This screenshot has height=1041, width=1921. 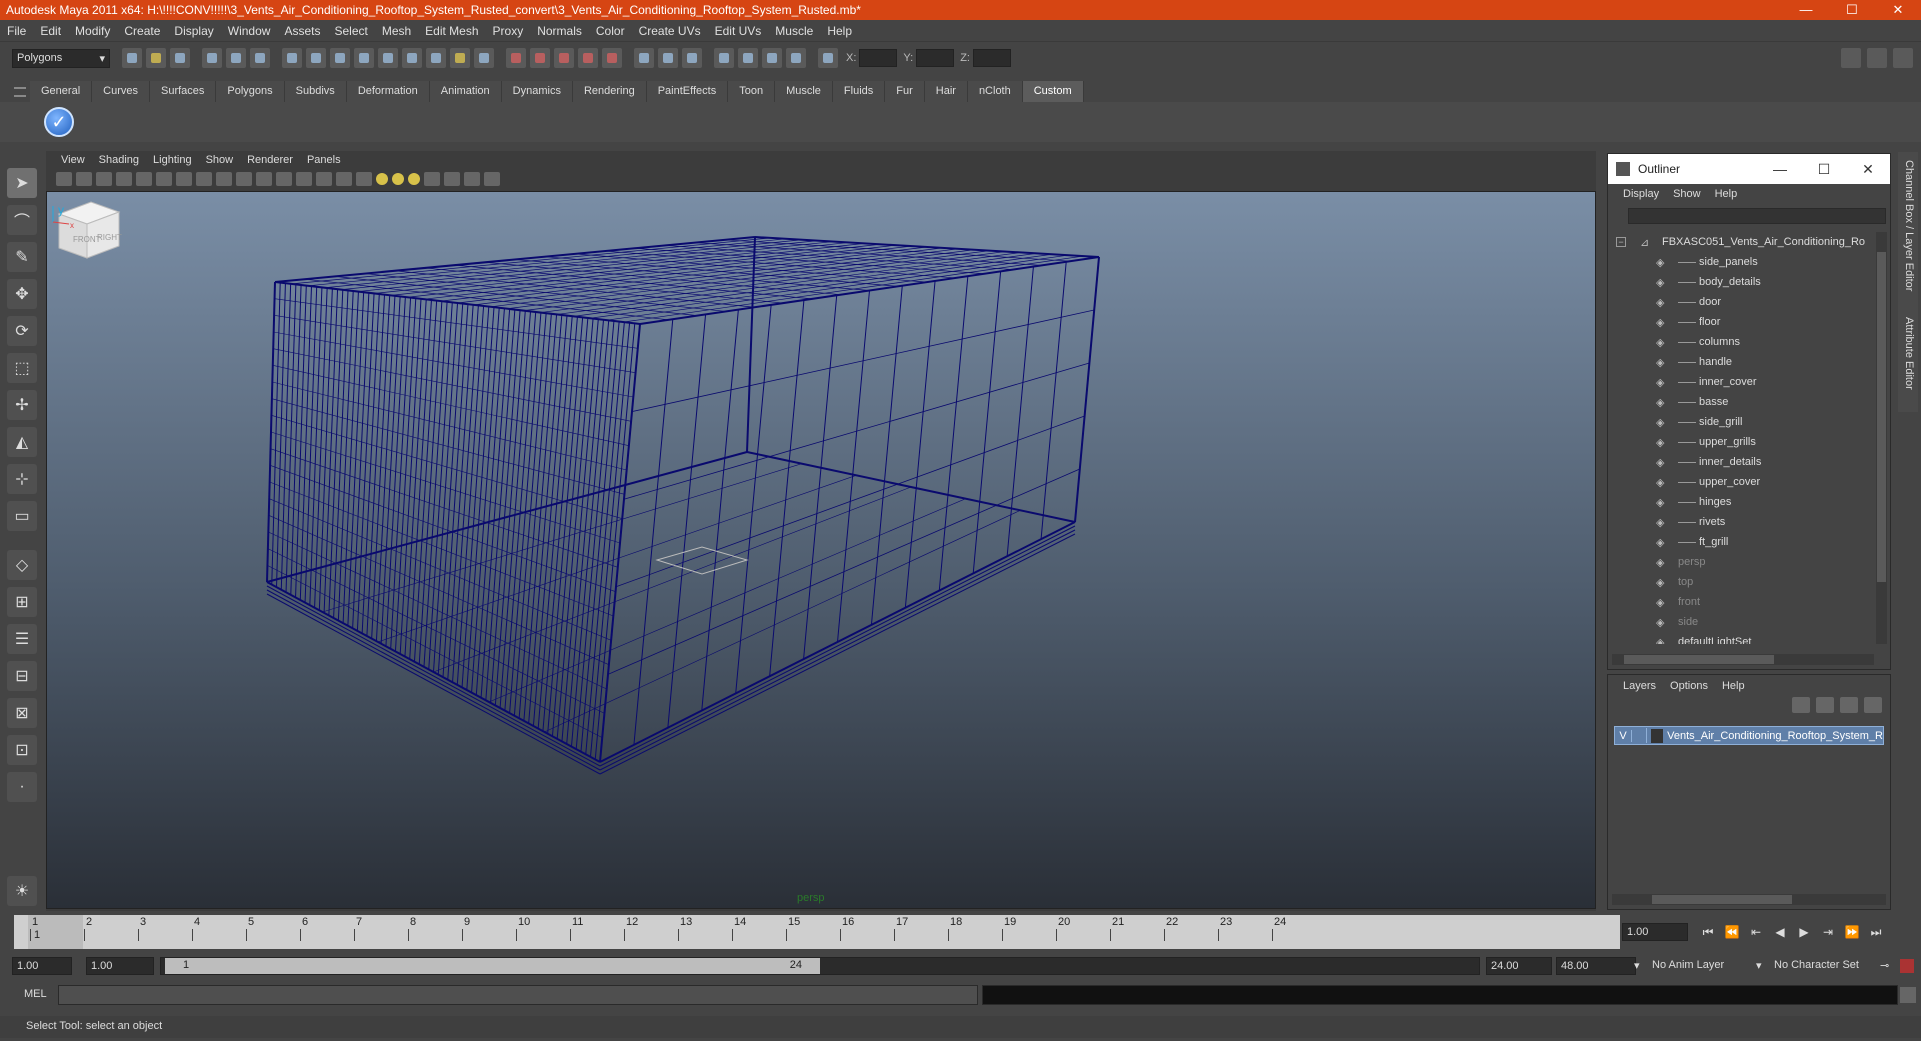 I want to click on image-plane-icon, so click(x=124, y=179).